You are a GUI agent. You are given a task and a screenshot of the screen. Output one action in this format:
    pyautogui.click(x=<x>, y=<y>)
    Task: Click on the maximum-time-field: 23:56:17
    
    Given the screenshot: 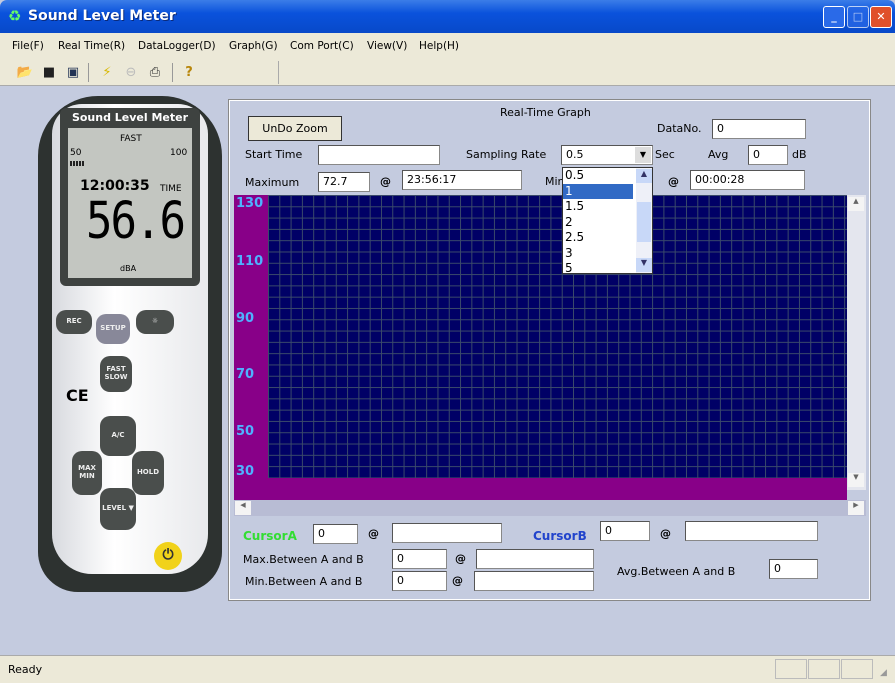 What is the action you would take?
    pyautogui.click(x=462, y=180)
    